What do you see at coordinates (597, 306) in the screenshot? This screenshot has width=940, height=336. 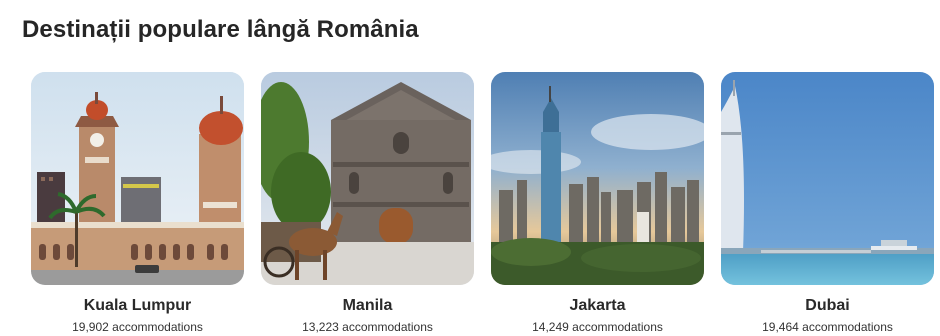 I see `destination-name: Jakarta` at bounding box center [597, 306].